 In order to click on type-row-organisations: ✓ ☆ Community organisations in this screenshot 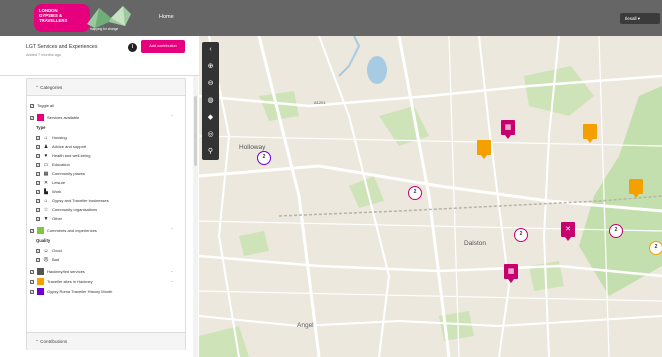, I will do `click(66, 210)`.